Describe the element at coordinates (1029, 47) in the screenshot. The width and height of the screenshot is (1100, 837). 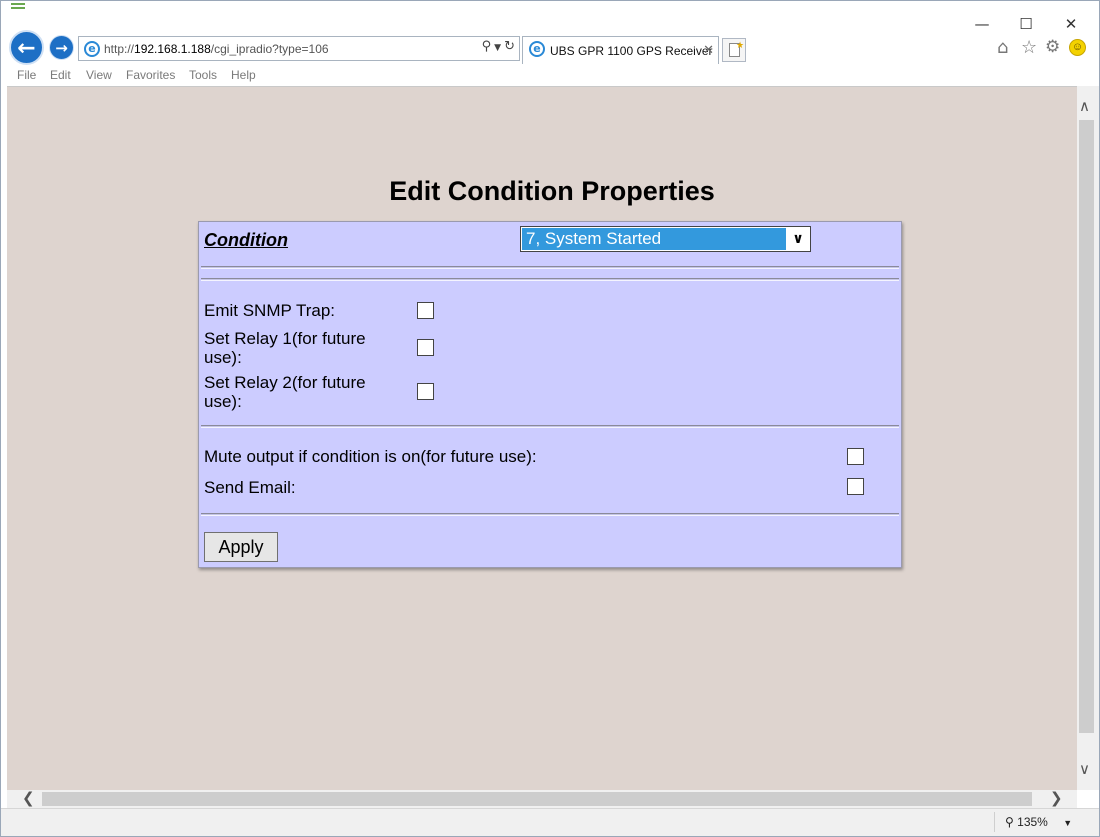
I see `favorites-star-icon: ☆` at that location.